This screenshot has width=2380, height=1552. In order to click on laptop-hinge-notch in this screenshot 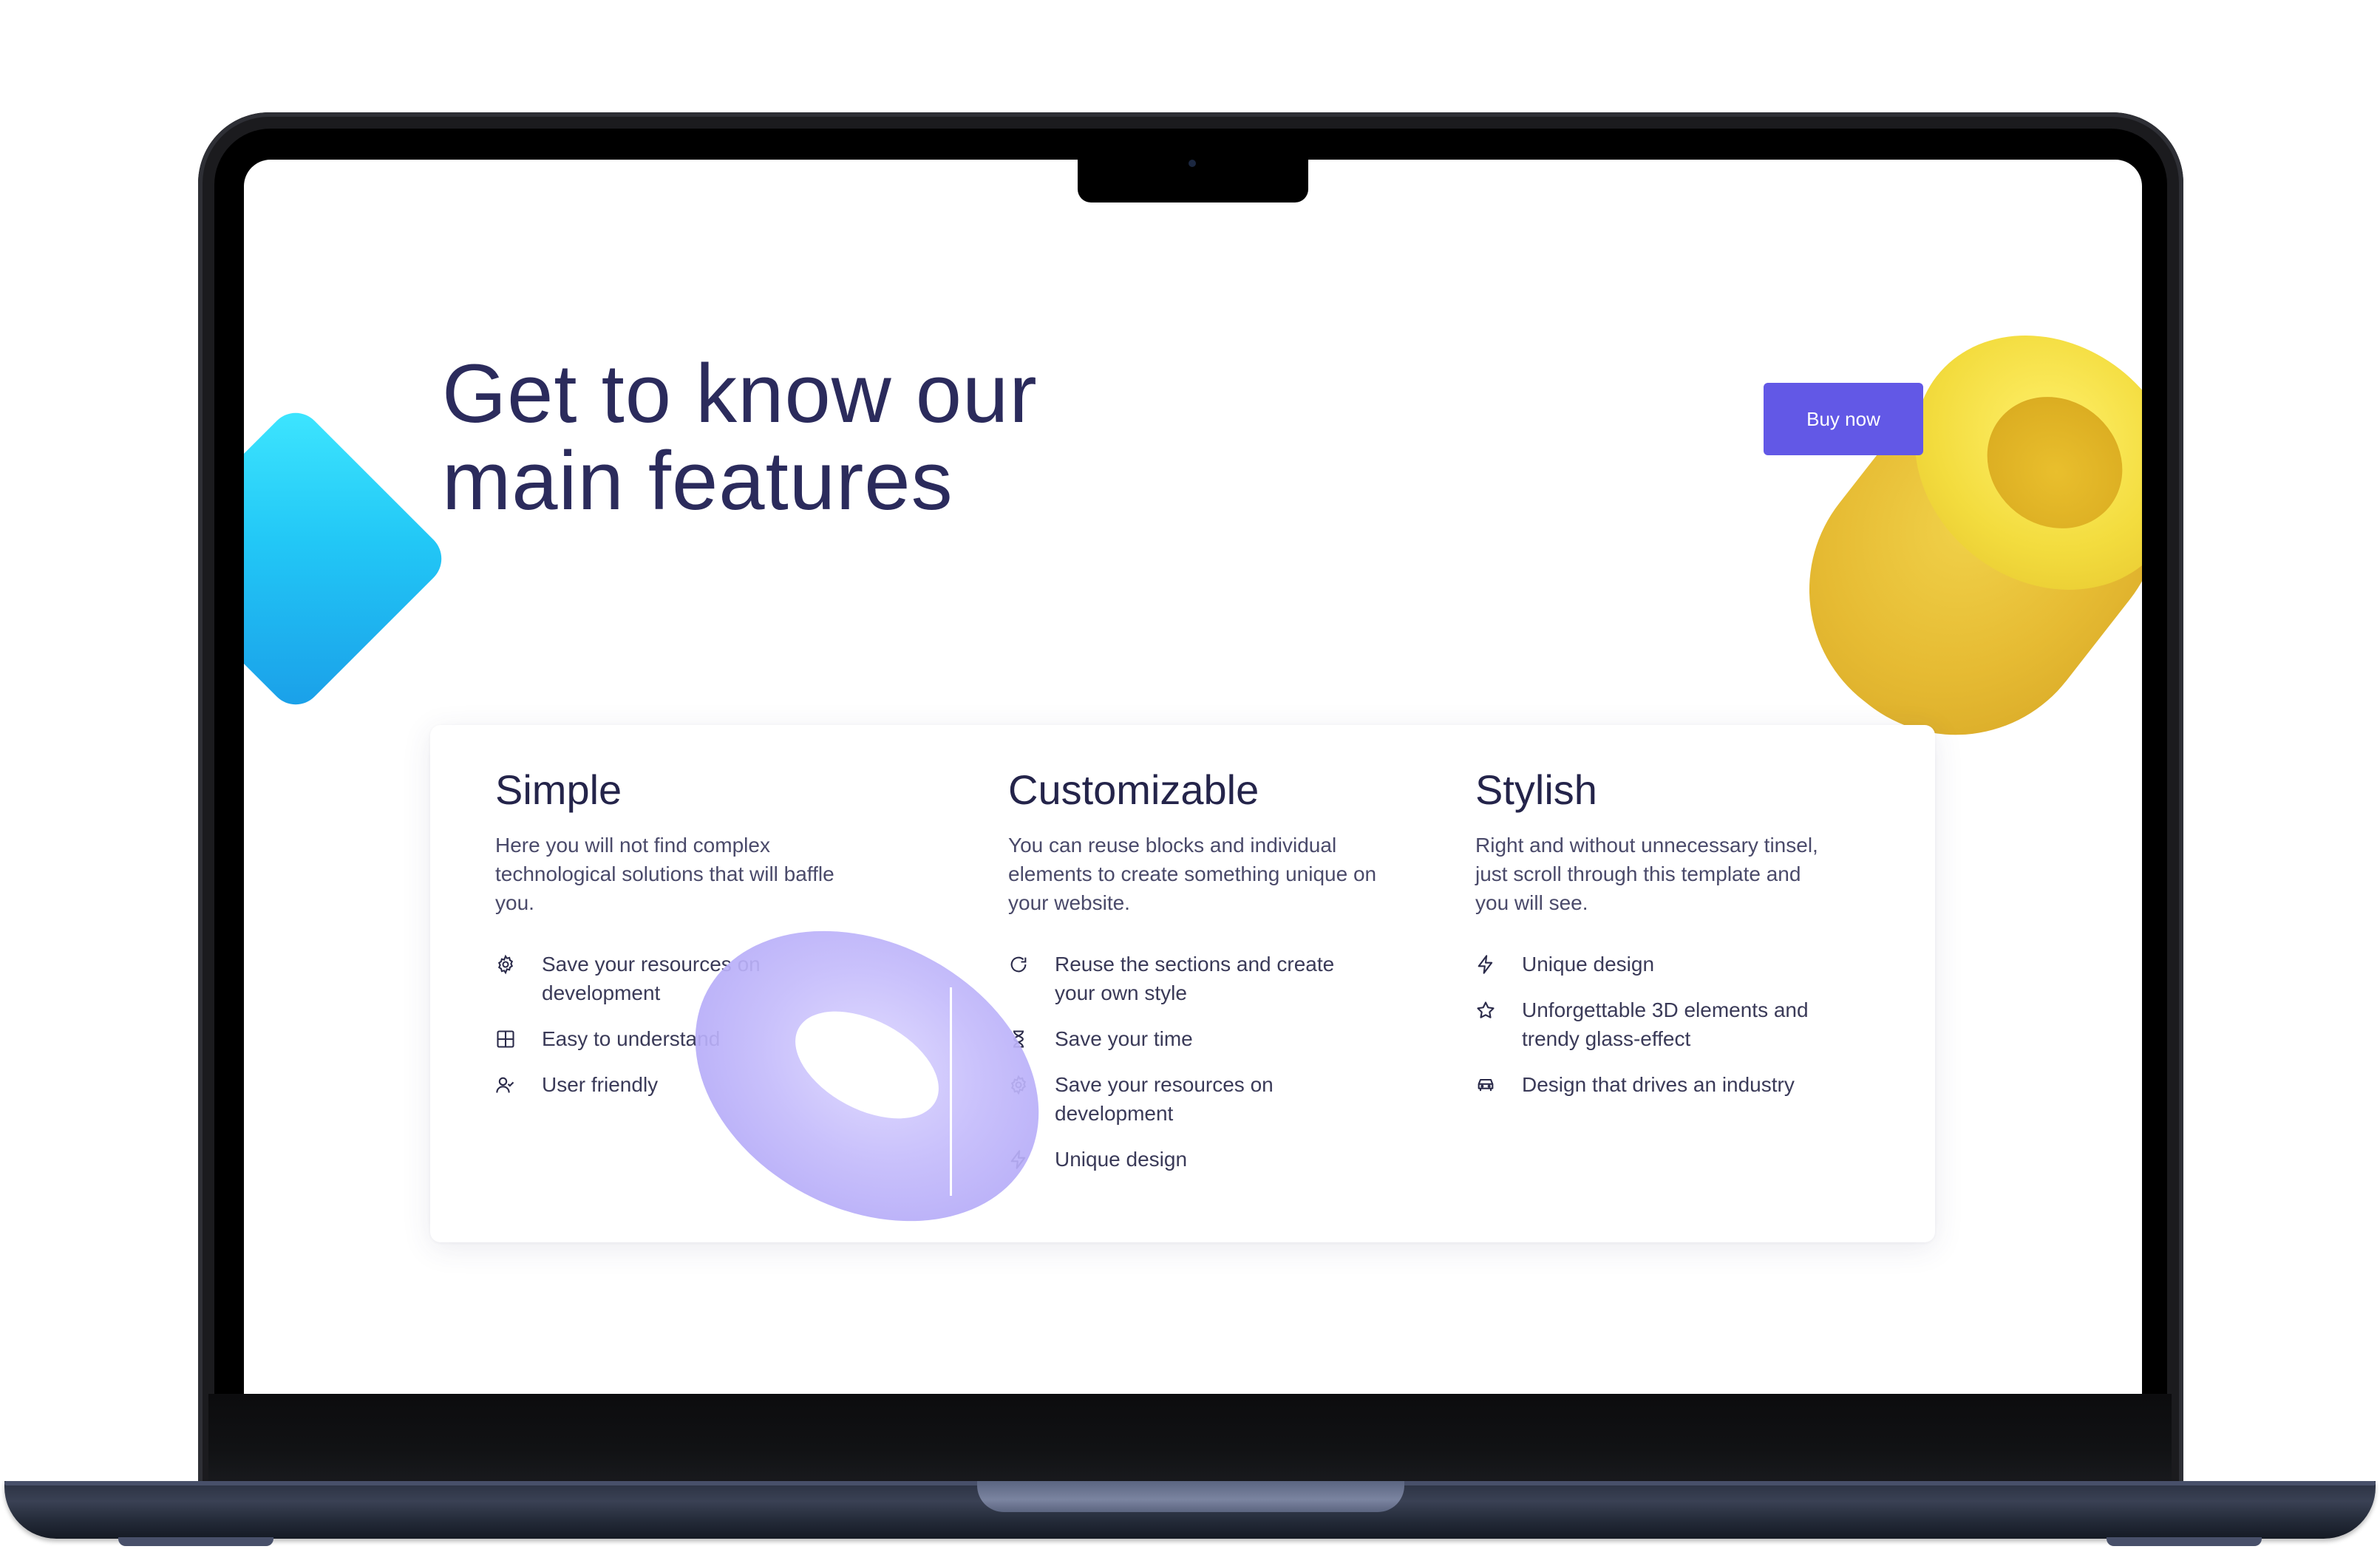, I will do `click(1190, 1497)`.